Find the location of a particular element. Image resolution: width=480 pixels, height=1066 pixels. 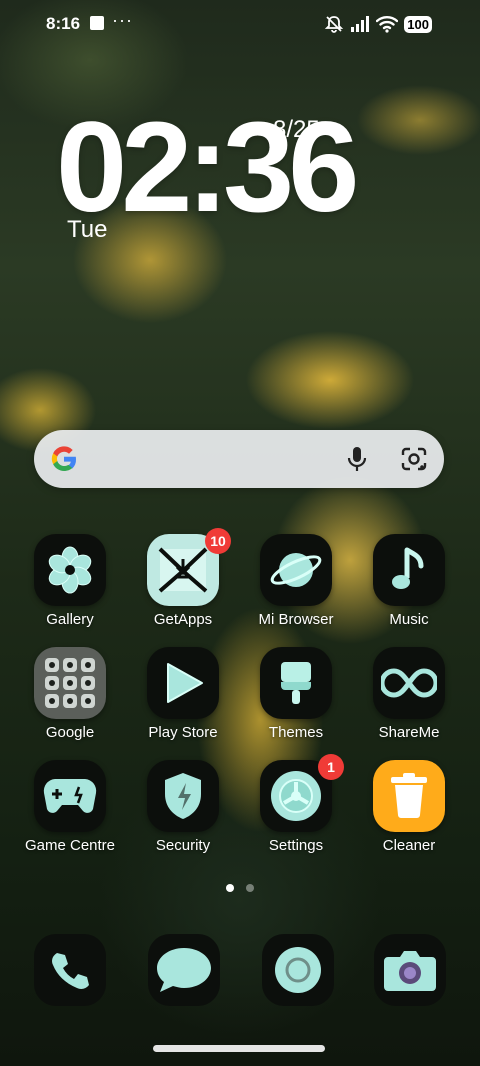

app-google-folder: Google is located at coordinates (70, 699).